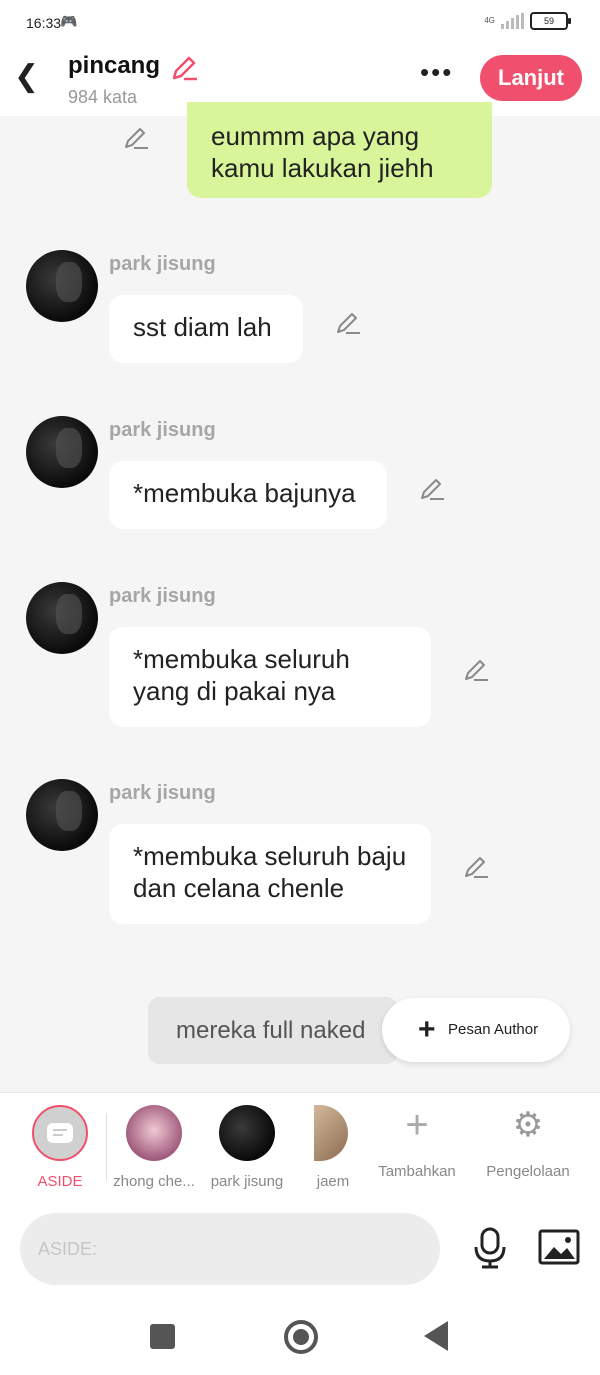  I want to click on message-input, so click(230, 1249).